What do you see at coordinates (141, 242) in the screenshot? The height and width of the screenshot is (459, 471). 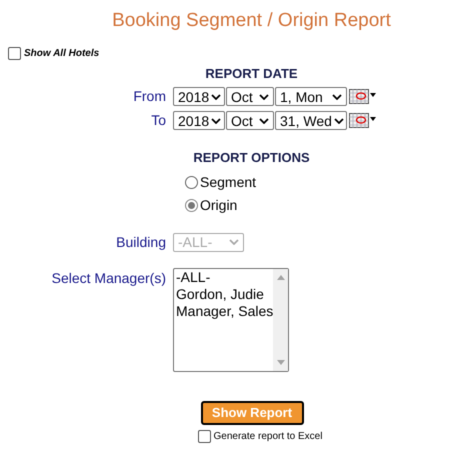 I see `building-label: Building` at bounding box center [141, 242].